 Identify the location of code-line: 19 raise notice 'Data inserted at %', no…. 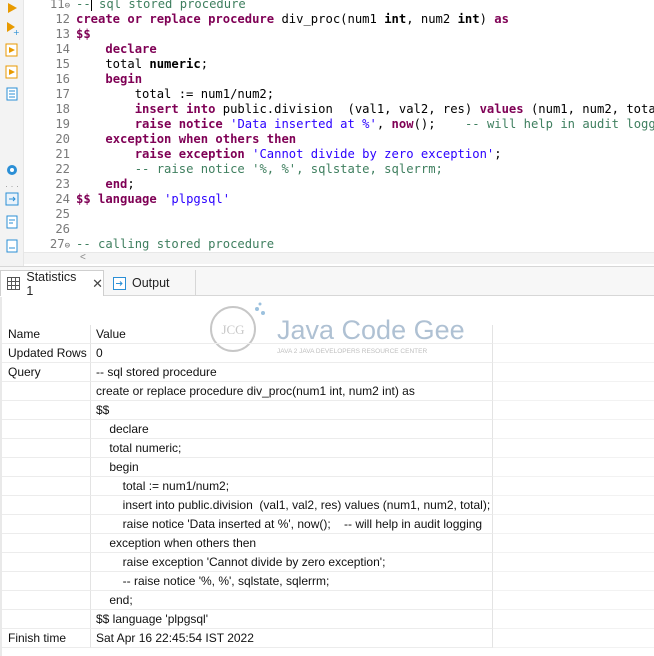
(339, 124).